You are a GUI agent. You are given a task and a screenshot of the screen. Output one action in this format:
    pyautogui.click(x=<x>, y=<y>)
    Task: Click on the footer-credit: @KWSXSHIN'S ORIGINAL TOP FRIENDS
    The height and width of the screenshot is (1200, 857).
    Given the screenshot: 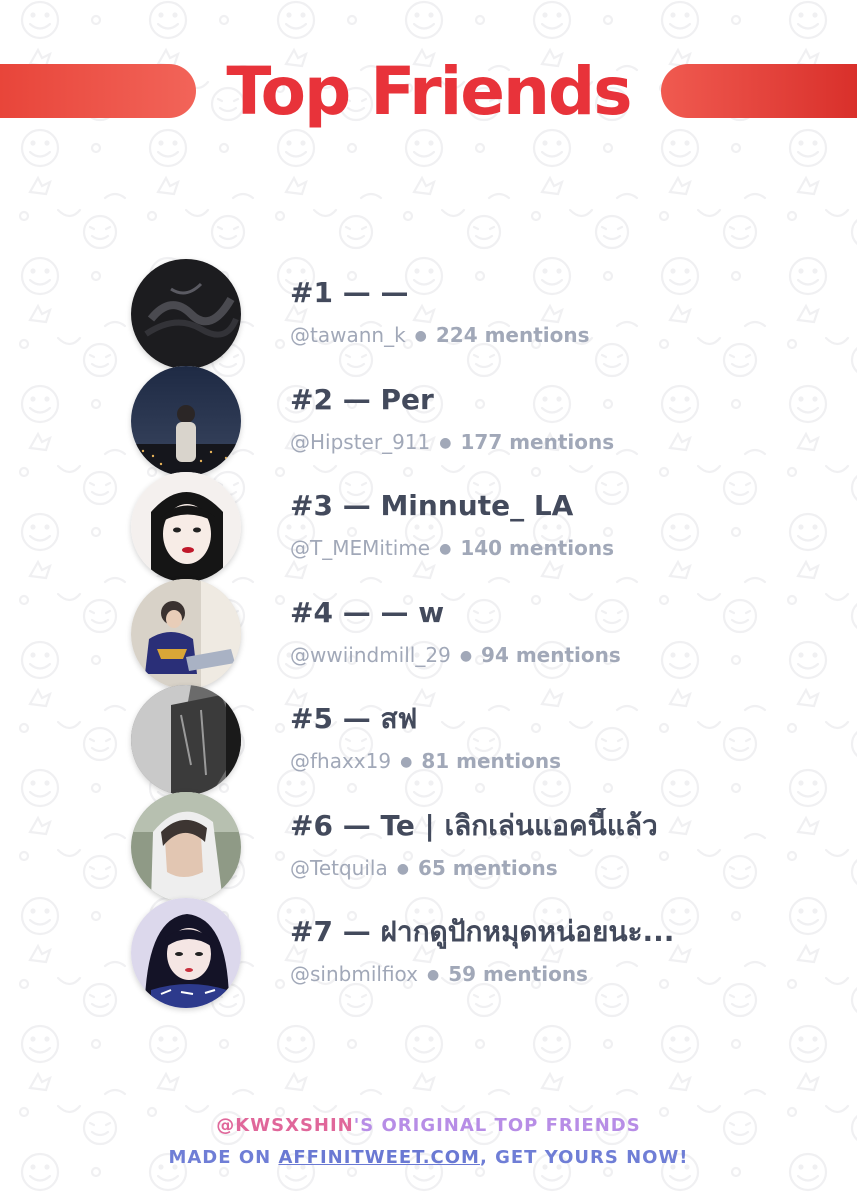 What is the action you would take?
    pyautogui.click(x=428, y=1126)
    